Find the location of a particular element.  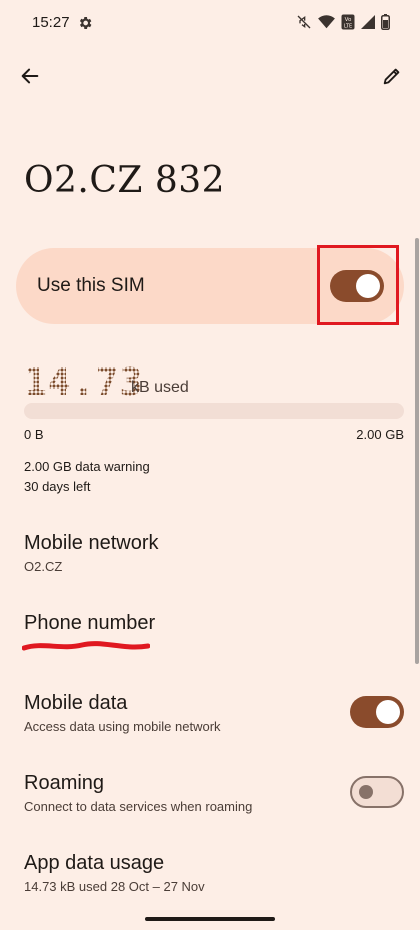

use-sim-label: Use this SIM is located at coordinates (91, 285).